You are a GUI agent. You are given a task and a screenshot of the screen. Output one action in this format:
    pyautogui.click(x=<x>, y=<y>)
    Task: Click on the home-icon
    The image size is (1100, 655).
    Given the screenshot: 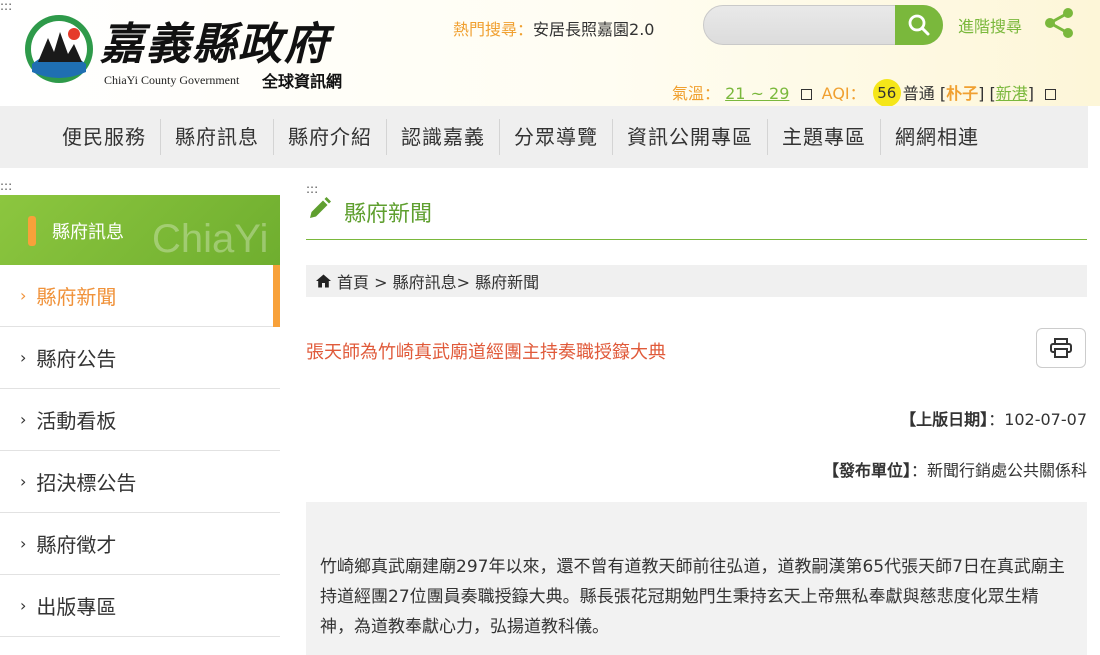 What is the action you would take?
    pyautogui.click(x=323, y=281)
    